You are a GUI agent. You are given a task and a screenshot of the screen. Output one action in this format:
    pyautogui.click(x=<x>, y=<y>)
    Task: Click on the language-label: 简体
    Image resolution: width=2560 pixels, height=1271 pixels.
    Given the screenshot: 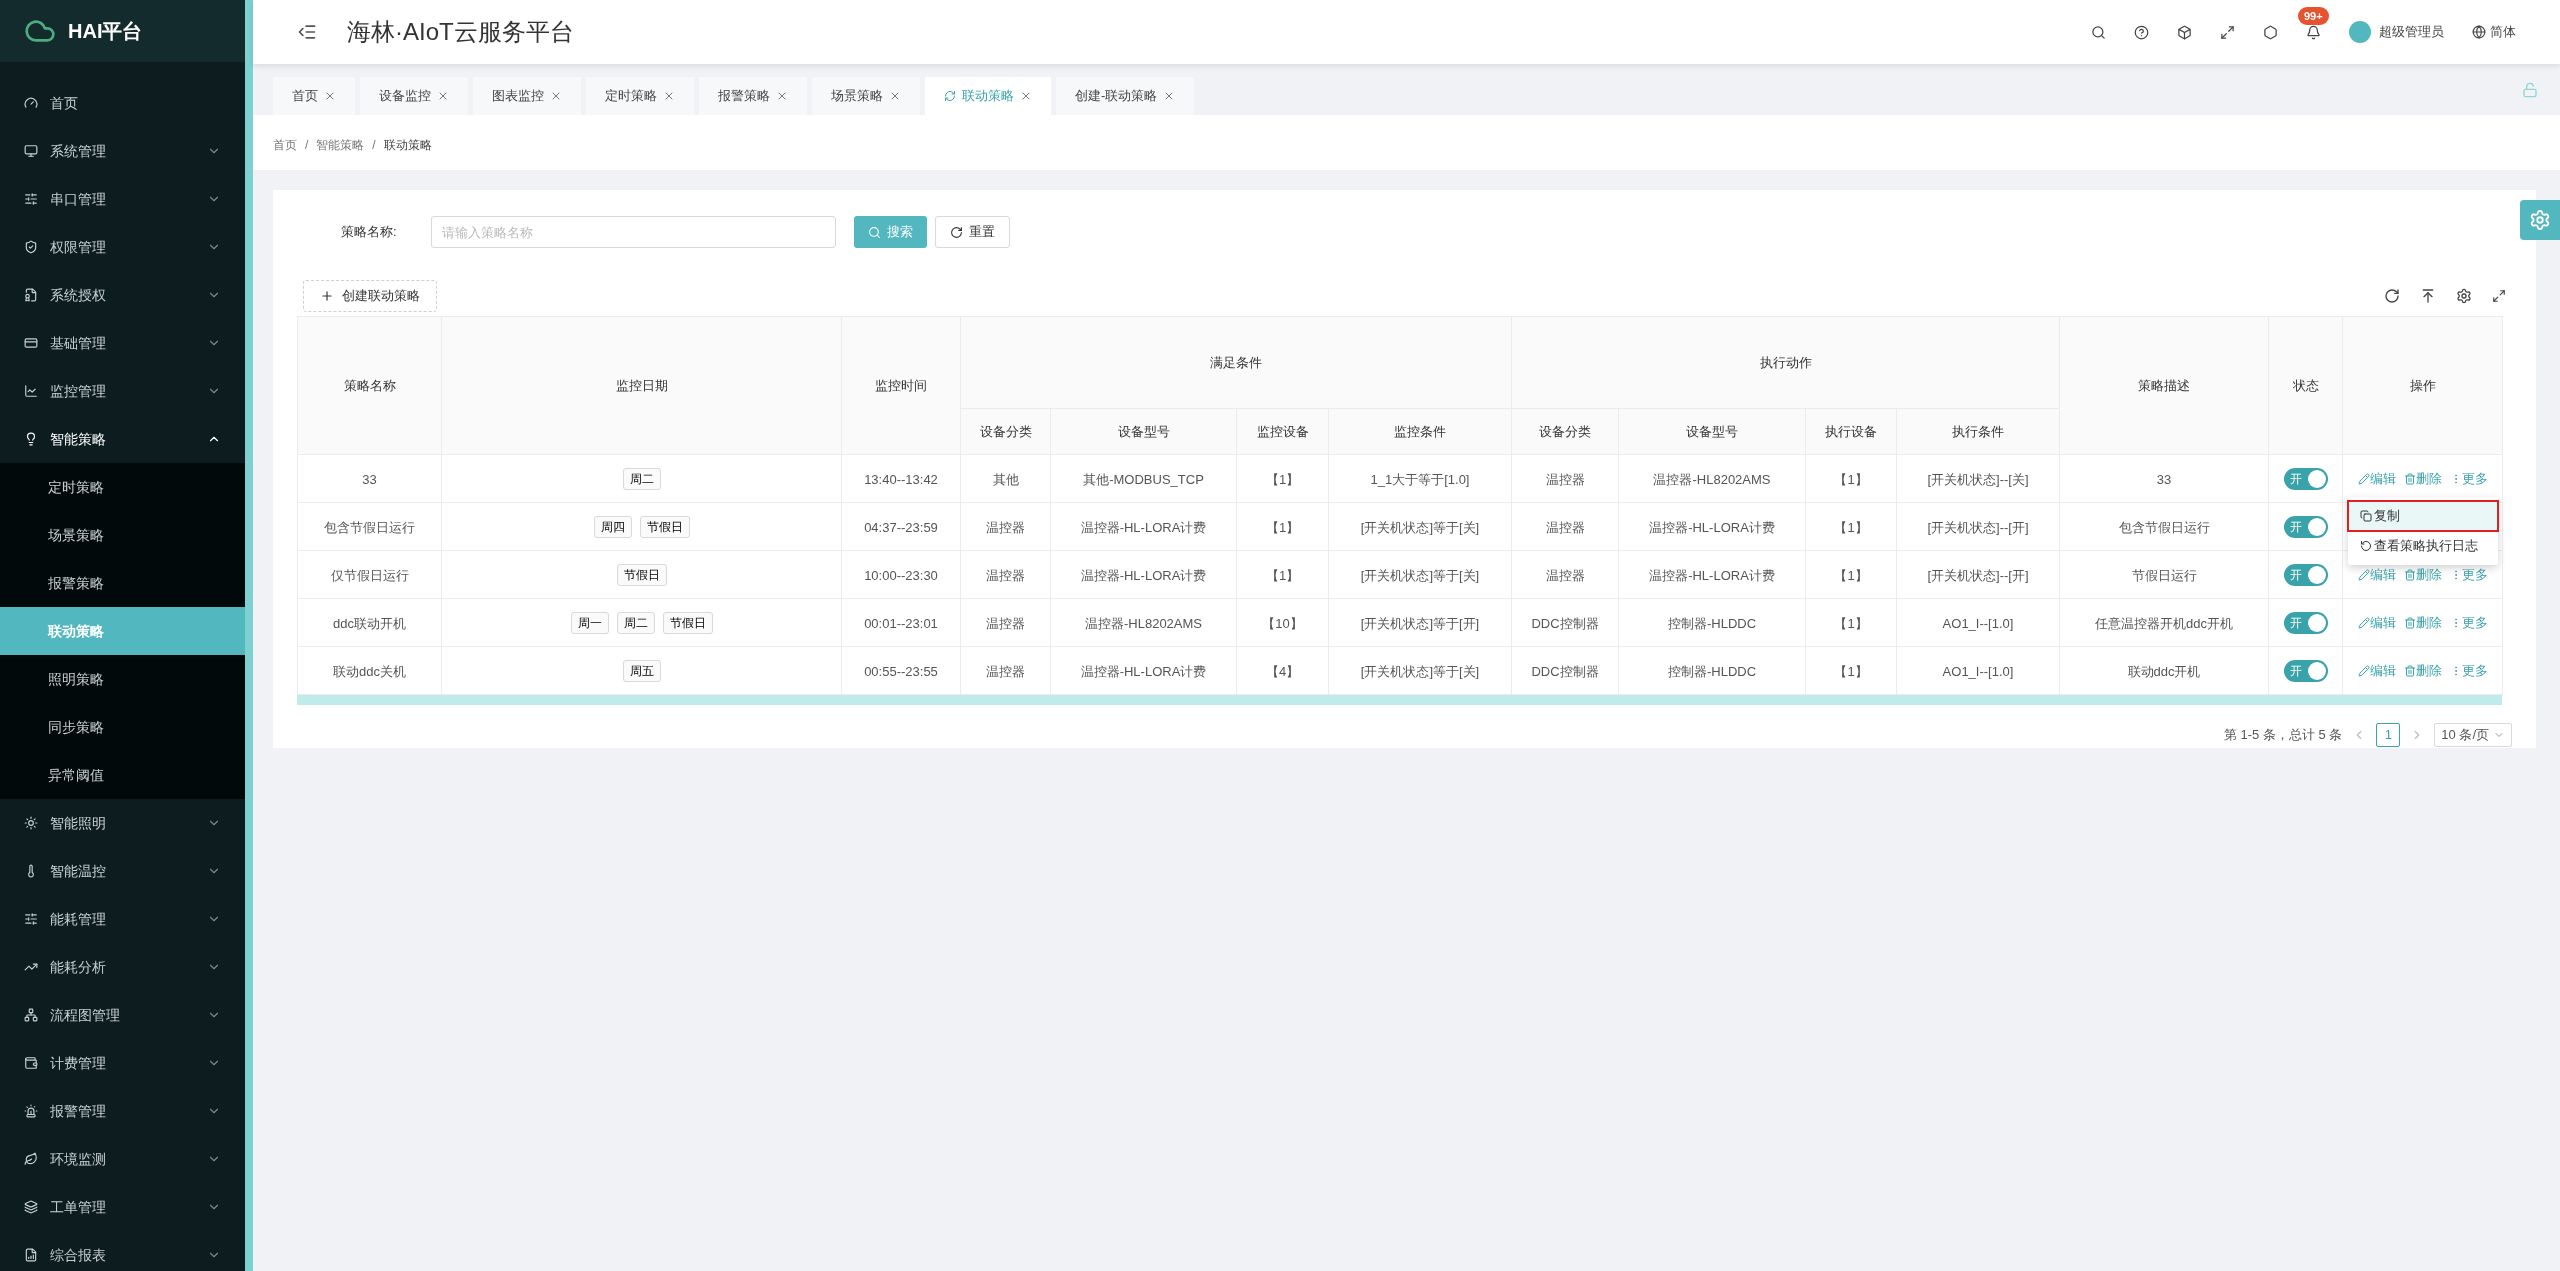 What is the action you would take?
    pyautogui.click(x=2503, y=32)
    